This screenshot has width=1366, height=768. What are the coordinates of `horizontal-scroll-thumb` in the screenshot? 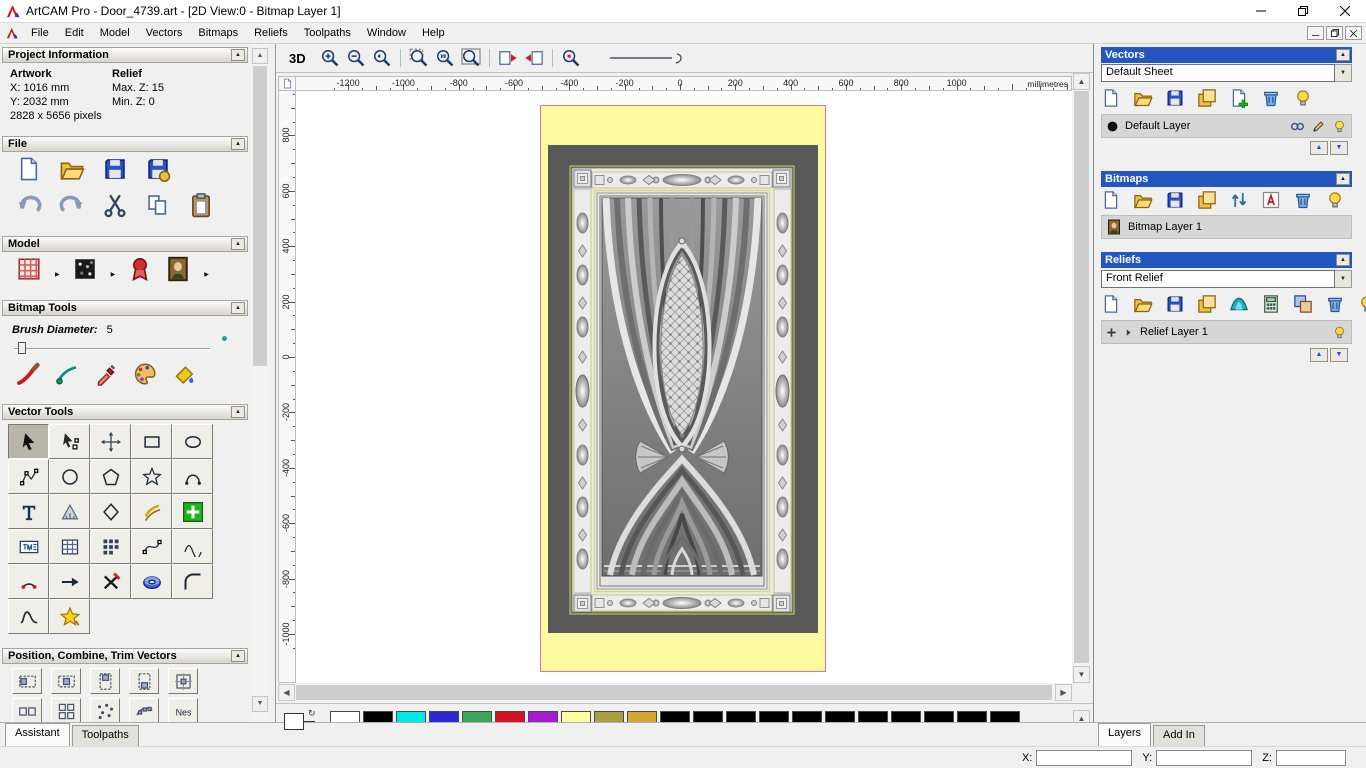 It's located at (674, 692).